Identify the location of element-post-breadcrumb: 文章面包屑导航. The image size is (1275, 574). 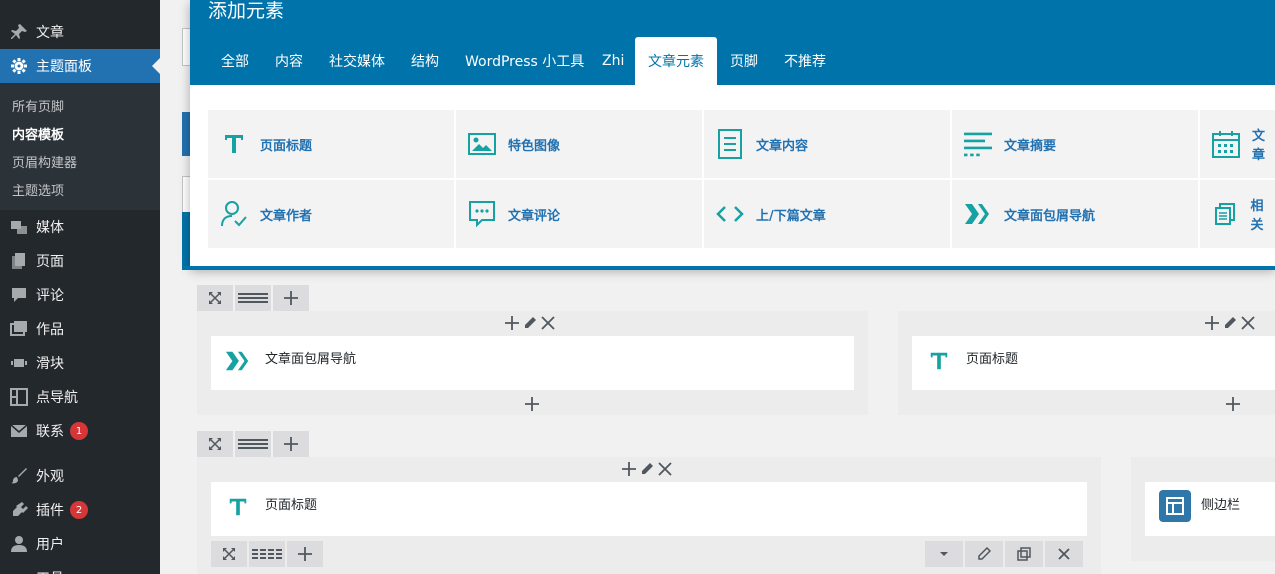
(1075, 214).